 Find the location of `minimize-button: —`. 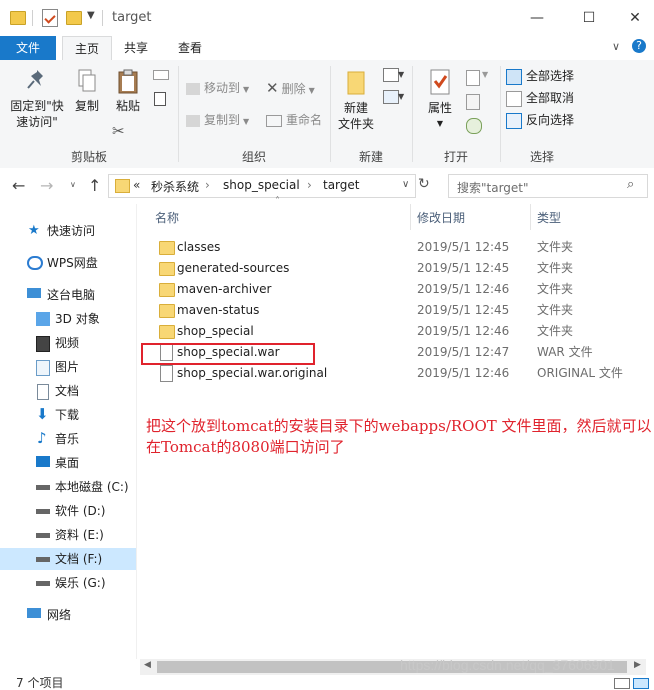

minimize-button: — is located at coordinates (537, 18).